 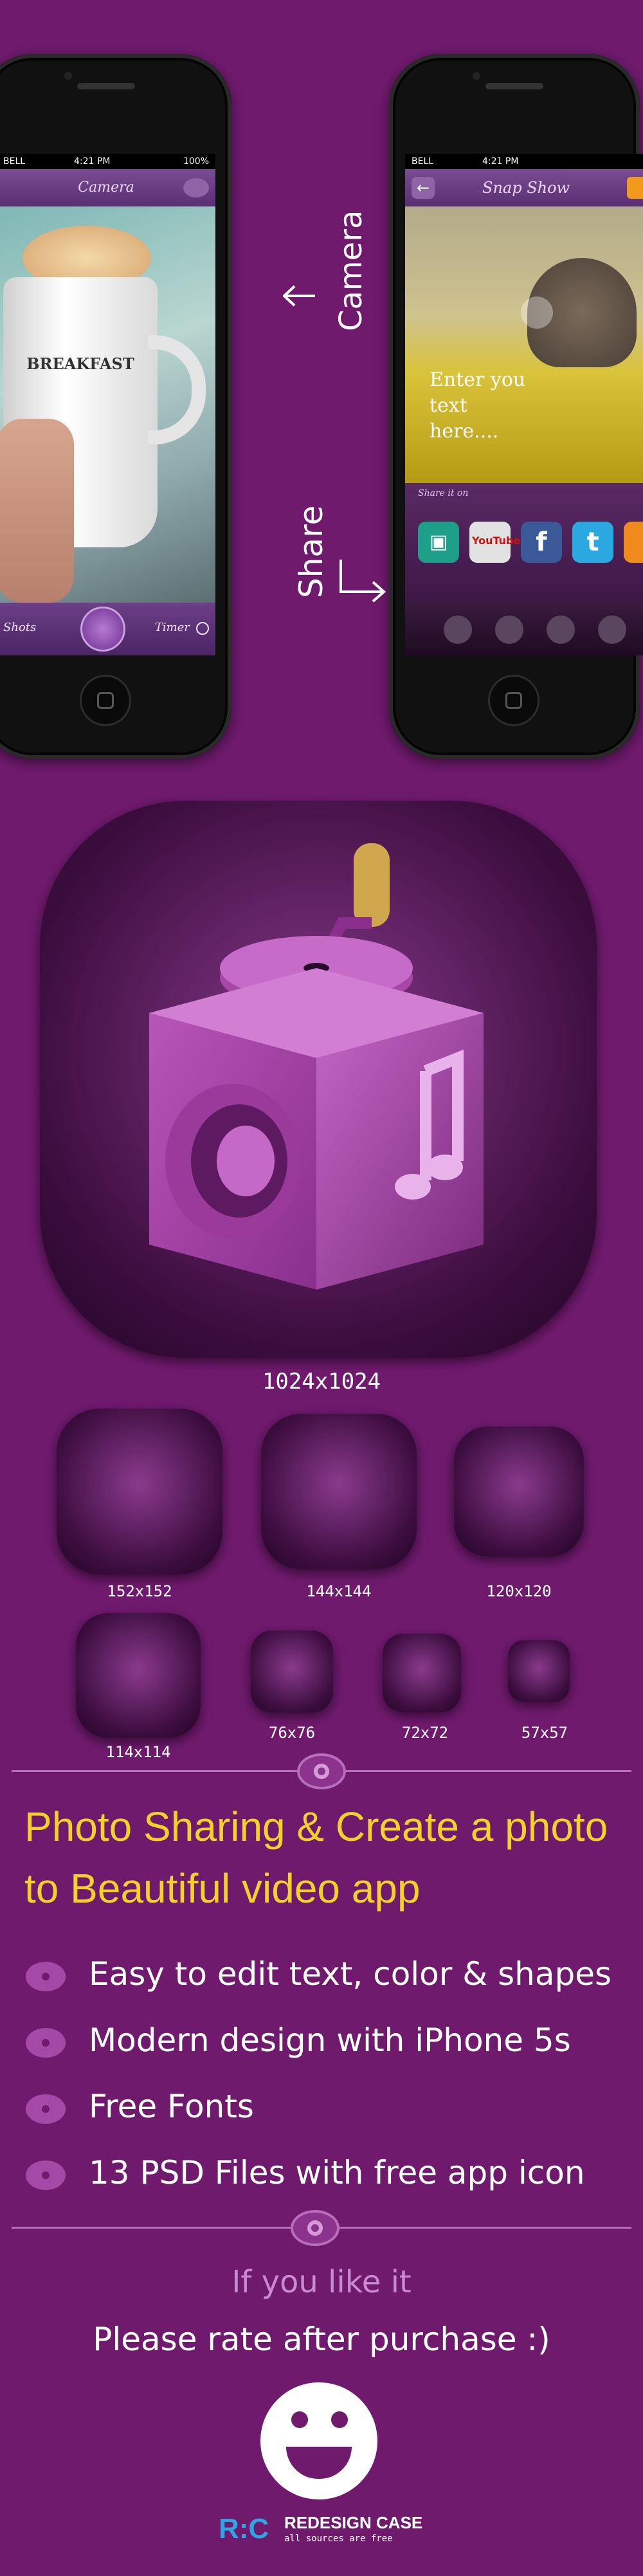 What do you see at coordinates (316, 1827) in the screenshot?
I see `headline-line-1: Photo Sharing & Create a photo` at bounding box center [316, 1827].